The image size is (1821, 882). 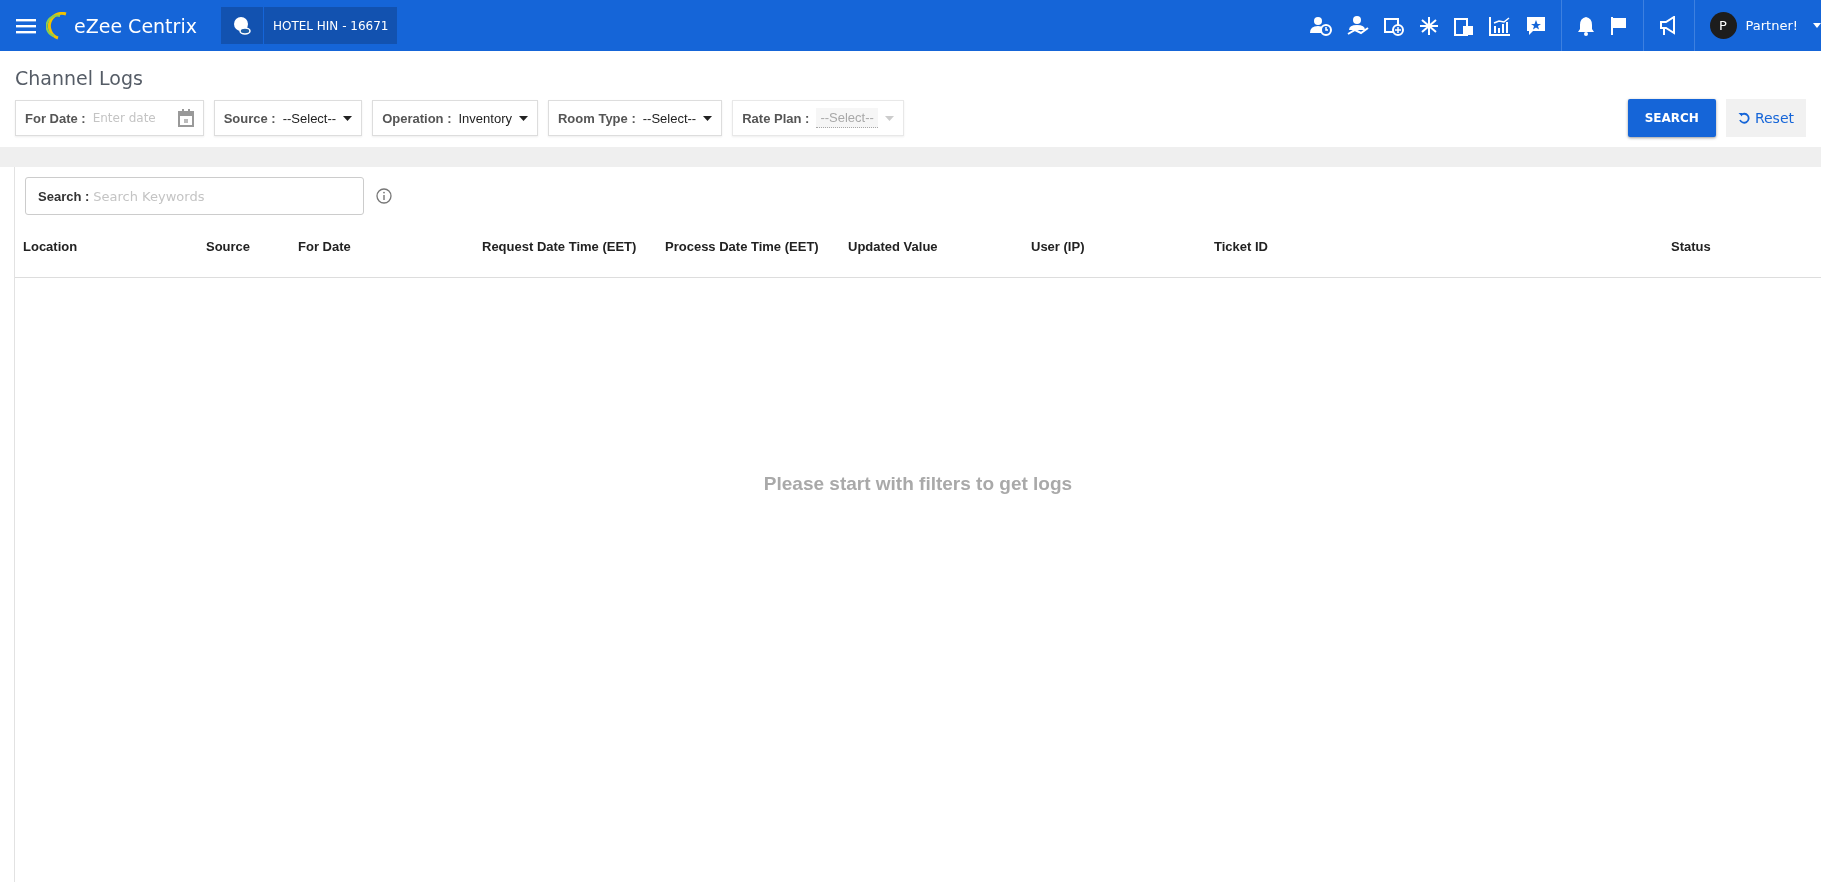 What do you see at coordinates (51, 246) in the screenshot?
I see `column-header: Location` at bounding box center [51, 246].